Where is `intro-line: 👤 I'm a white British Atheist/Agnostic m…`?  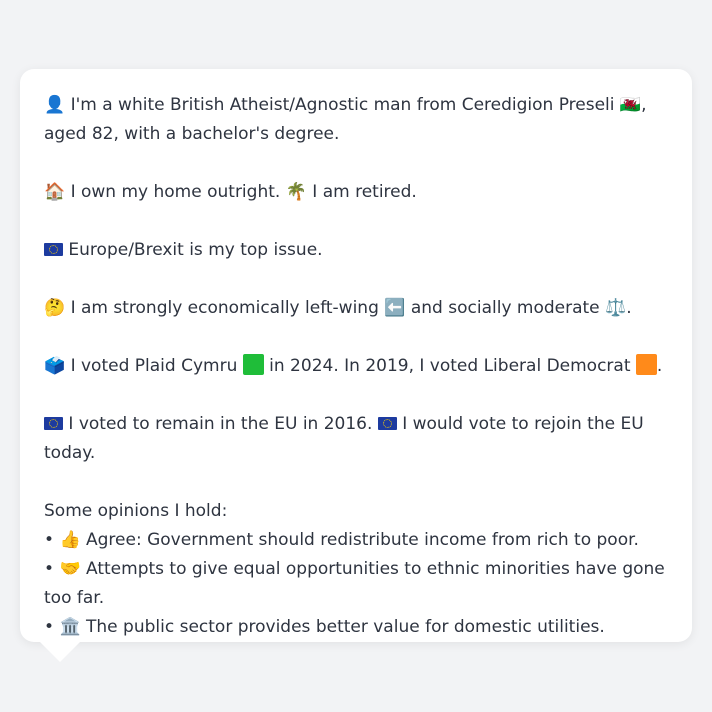 intro-line: 👤 I'm a white British Atheist/Agnostic m… is located at coordinates (356, 120).